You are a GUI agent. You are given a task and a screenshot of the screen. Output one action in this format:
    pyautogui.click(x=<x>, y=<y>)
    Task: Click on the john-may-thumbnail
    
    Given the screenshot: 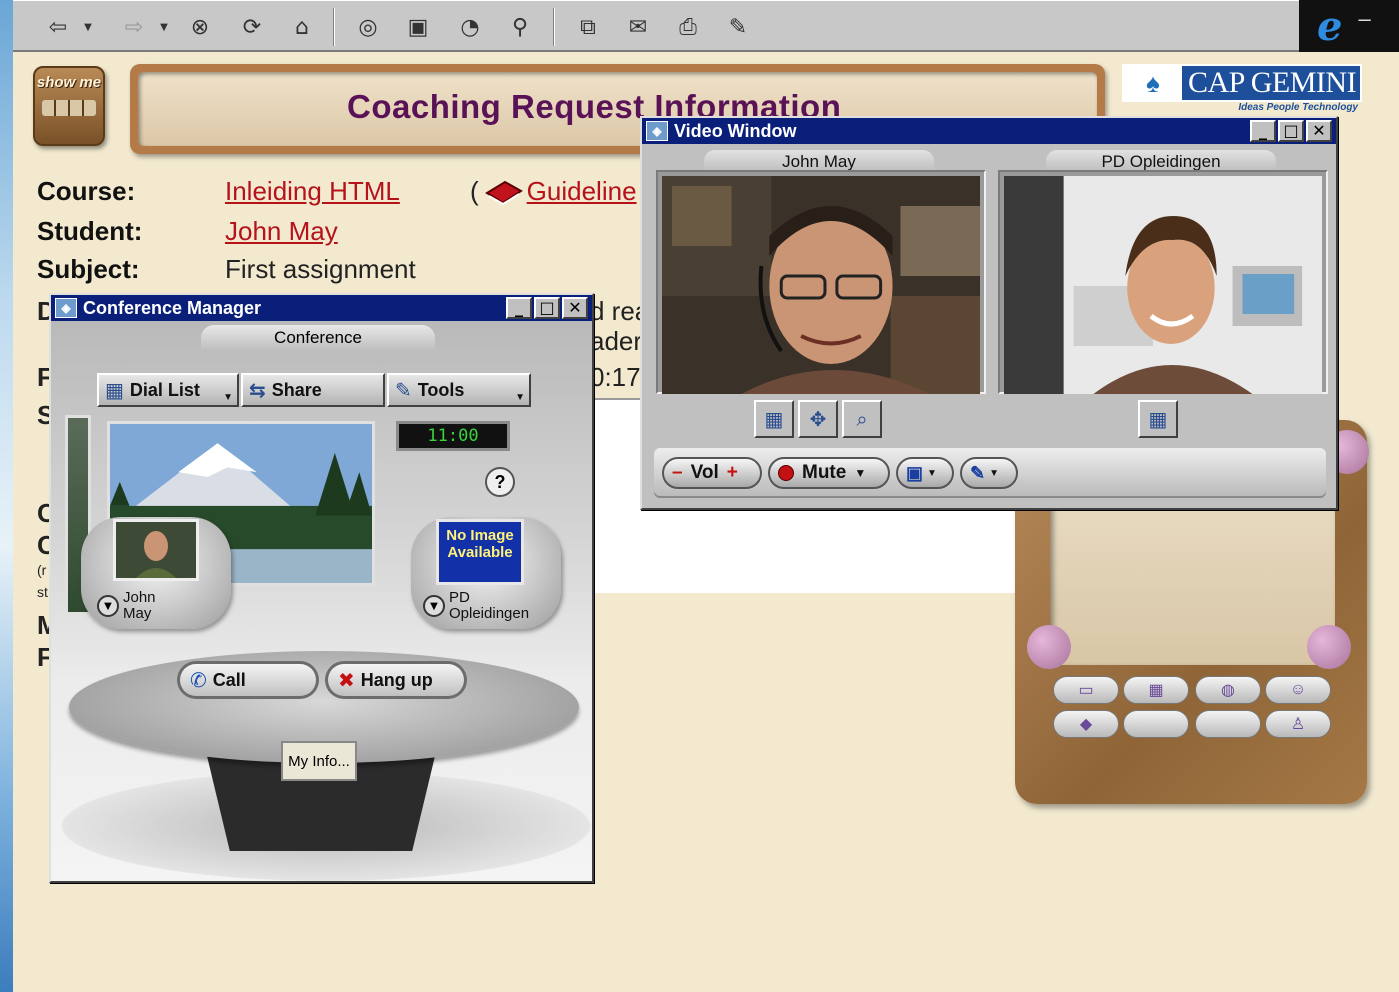 What is the action you would take?
    pyautogui.click(x=156, y=550)
    